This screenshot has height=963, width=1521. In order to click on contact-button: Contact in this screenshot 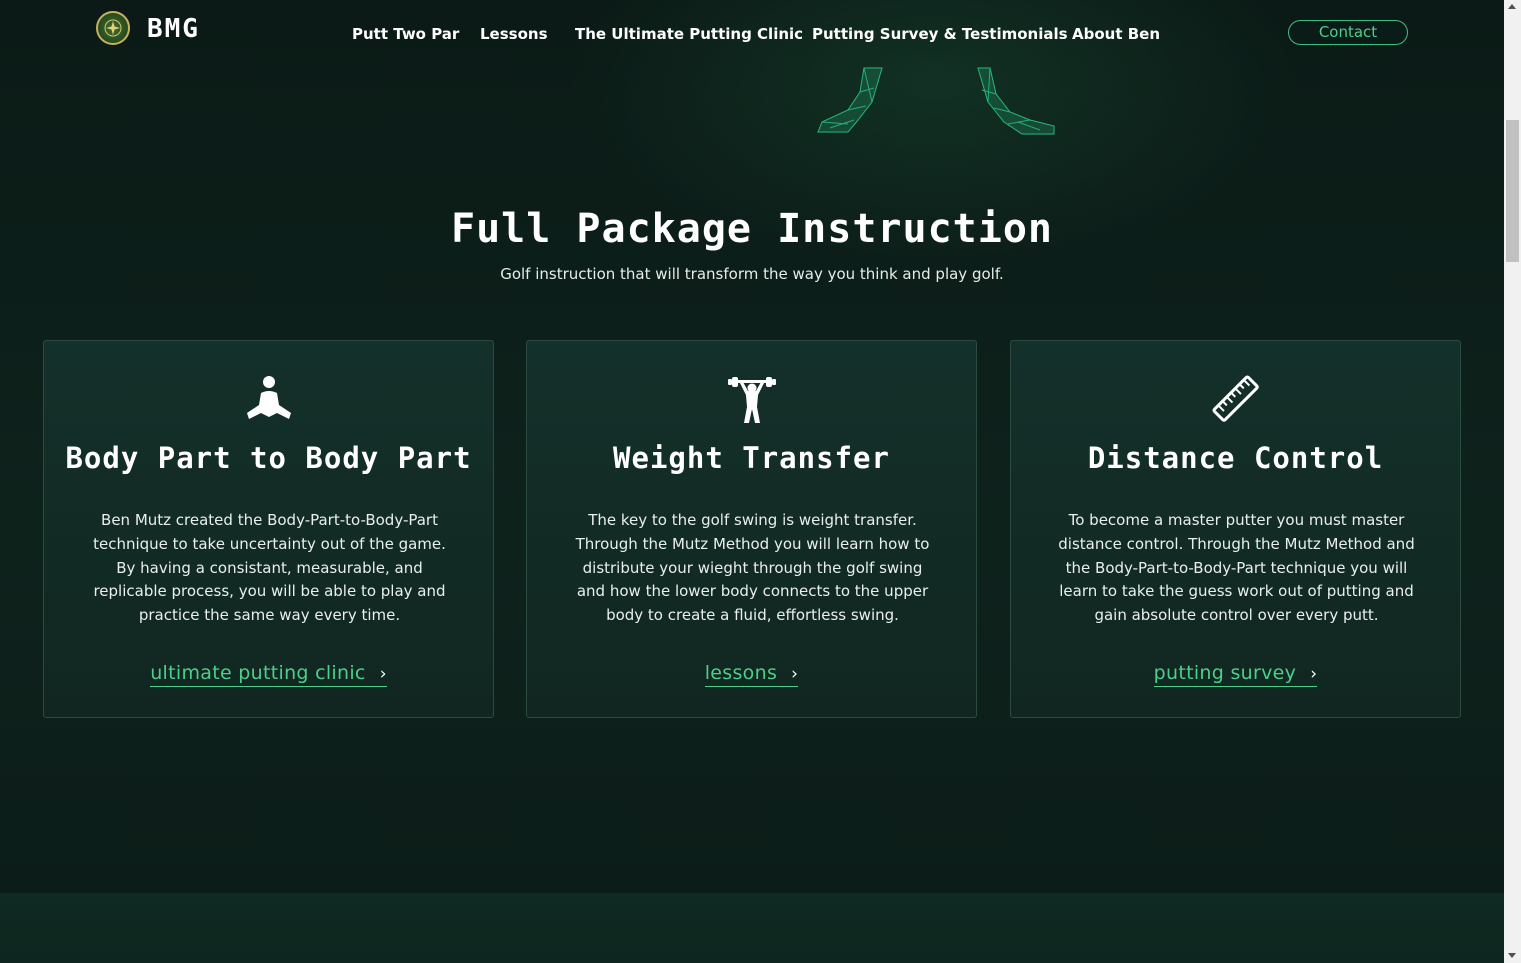, I will do `click(1348, 32)`.